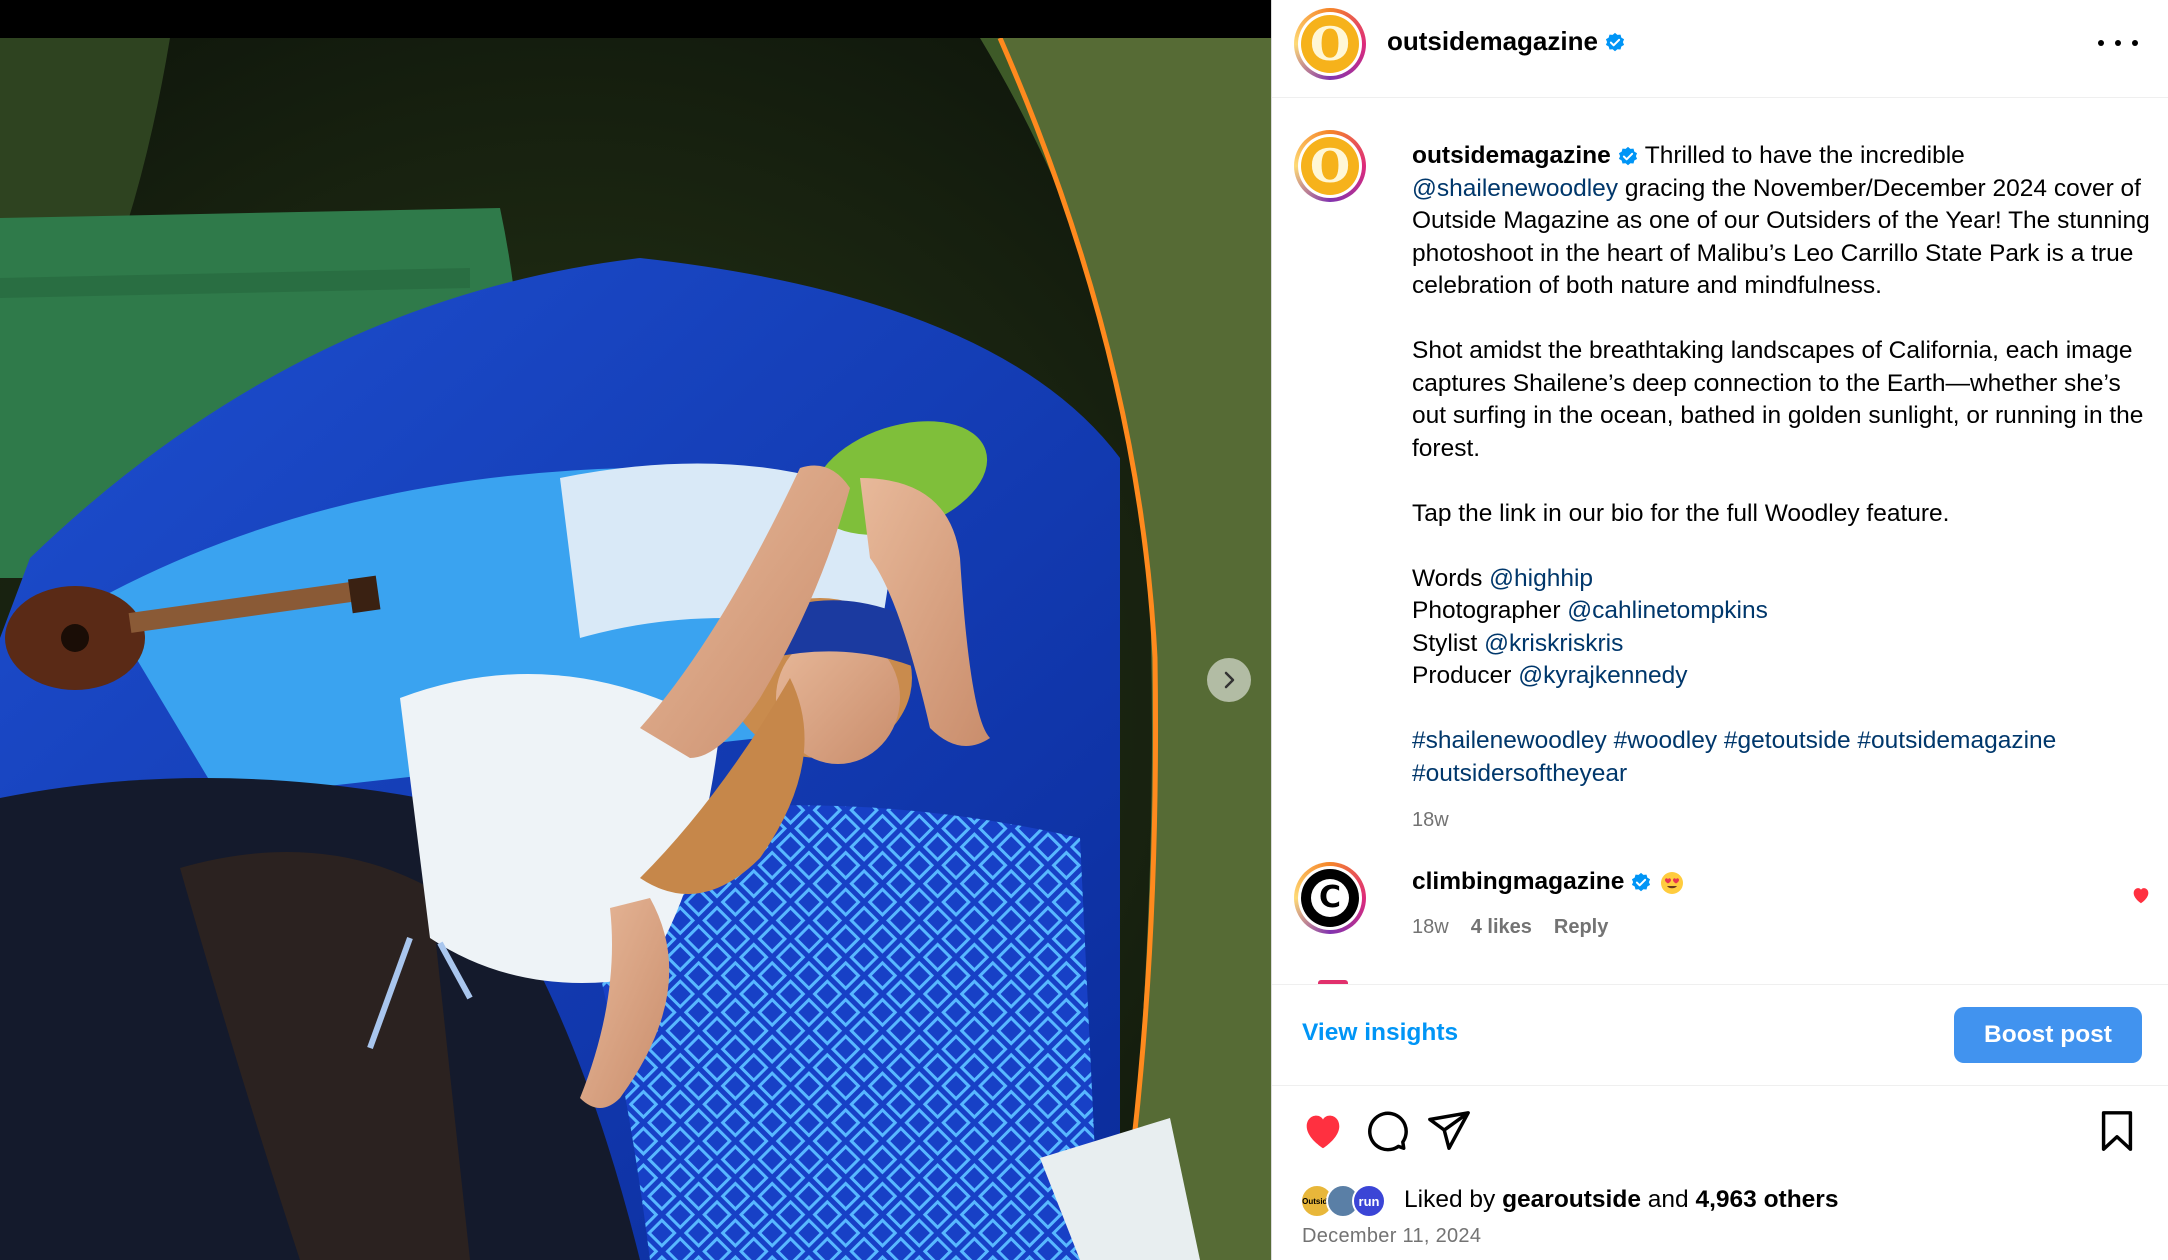  I want to click on comment-timestamp: 18w, so click(1430, 927).